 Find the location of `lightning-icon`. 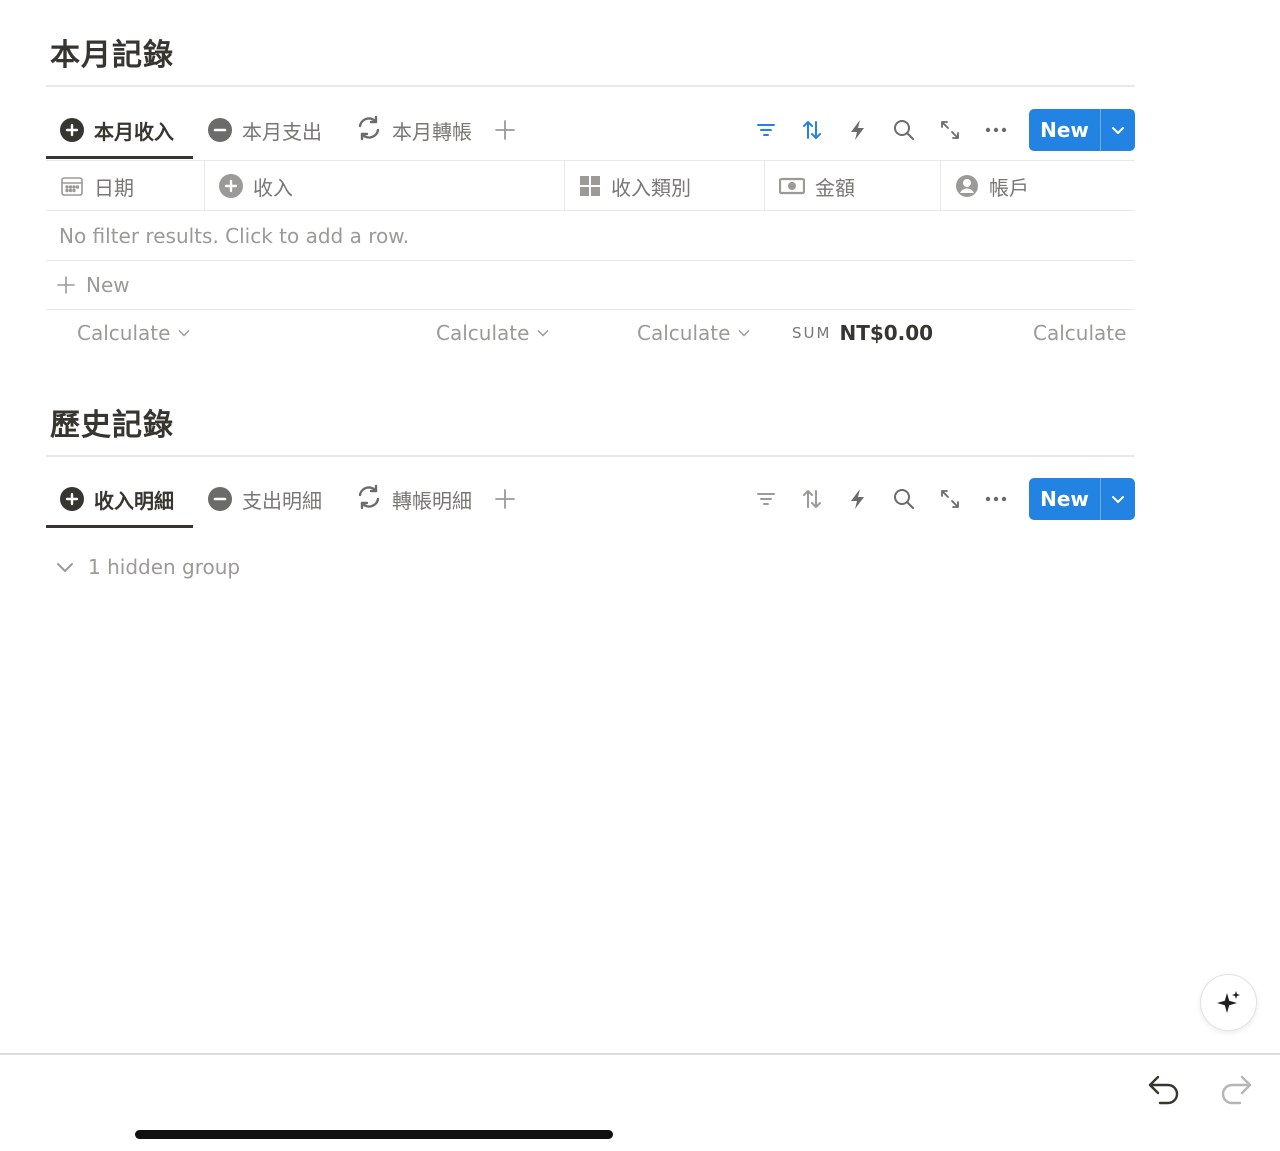

lightning-icon is located at coordinates (857, 499).